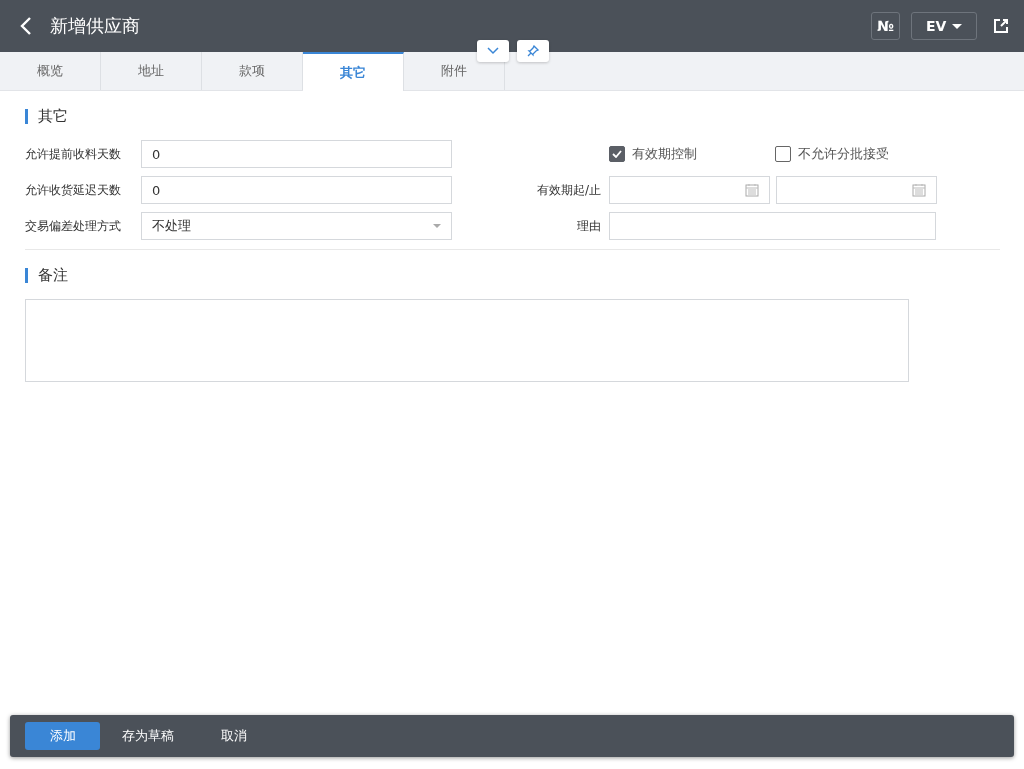 Image resolution: width=1024 pixels, height=769 pixels. Describe the element at coordinates (512, 275) in the screenshot. I see `section-title: 备注` at that location.